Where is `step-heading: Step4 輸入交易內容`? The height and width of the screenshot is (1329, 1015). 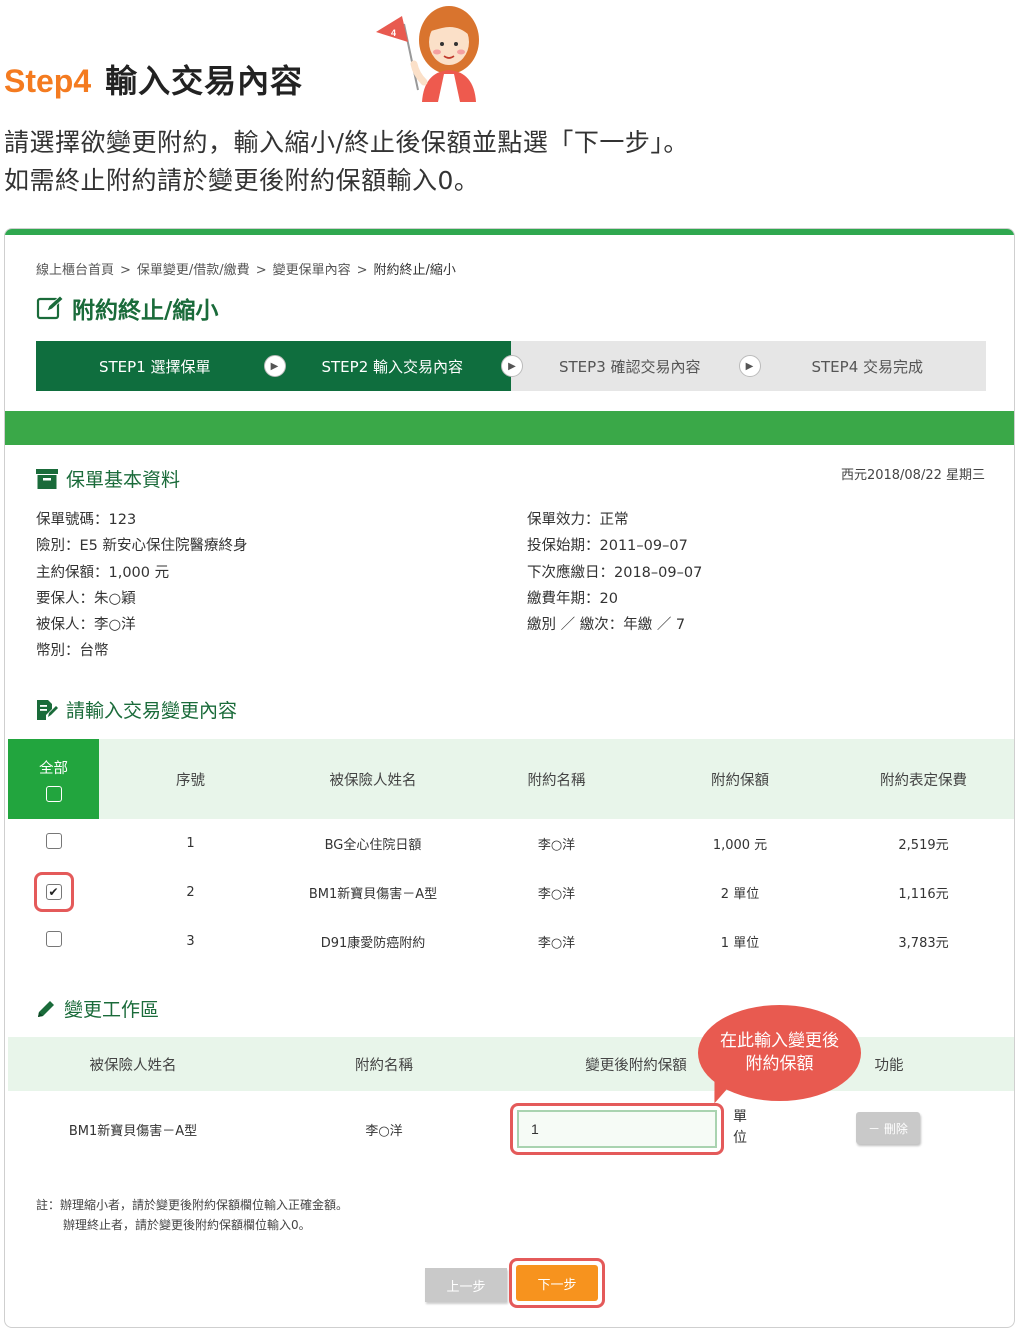
step-heading: Step4 輸入交易內容 is located at coordinates (153, 79).